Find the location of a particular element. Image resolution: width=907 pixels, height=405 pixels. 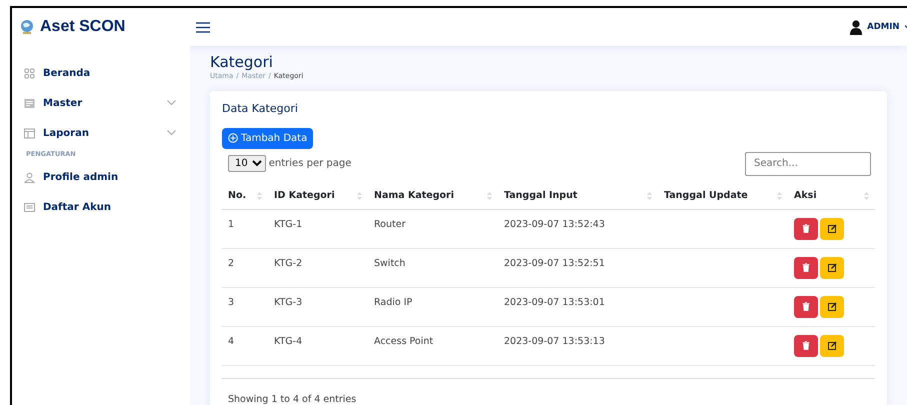

table-cell: 3 is located at coordinates (245, 306).